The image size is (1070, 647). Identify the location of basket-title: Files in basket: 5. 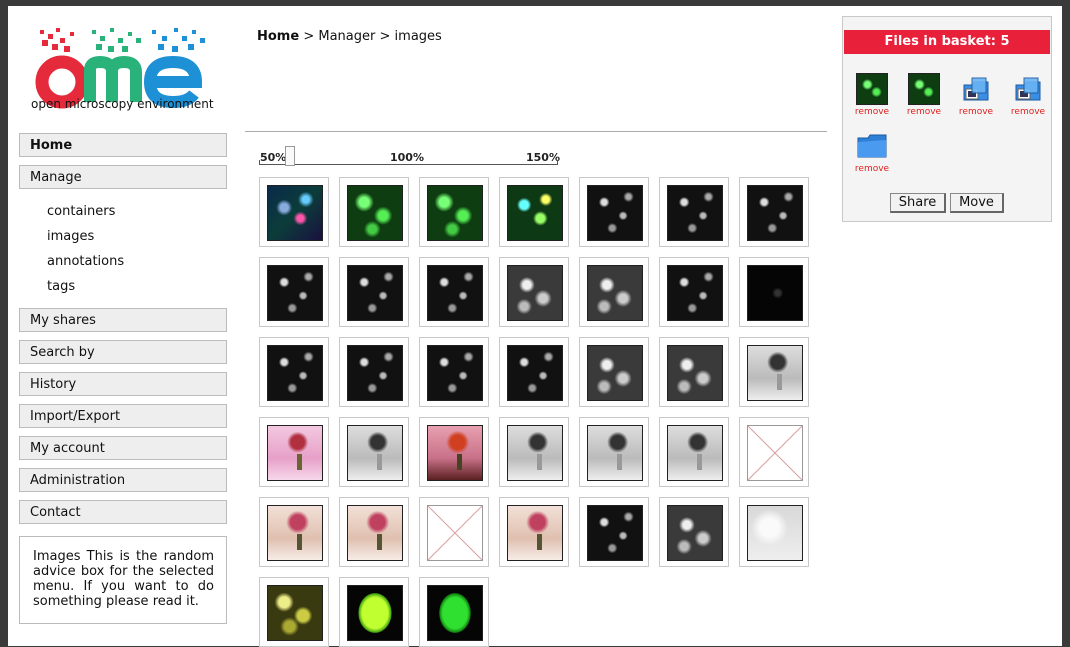
(947, 42).